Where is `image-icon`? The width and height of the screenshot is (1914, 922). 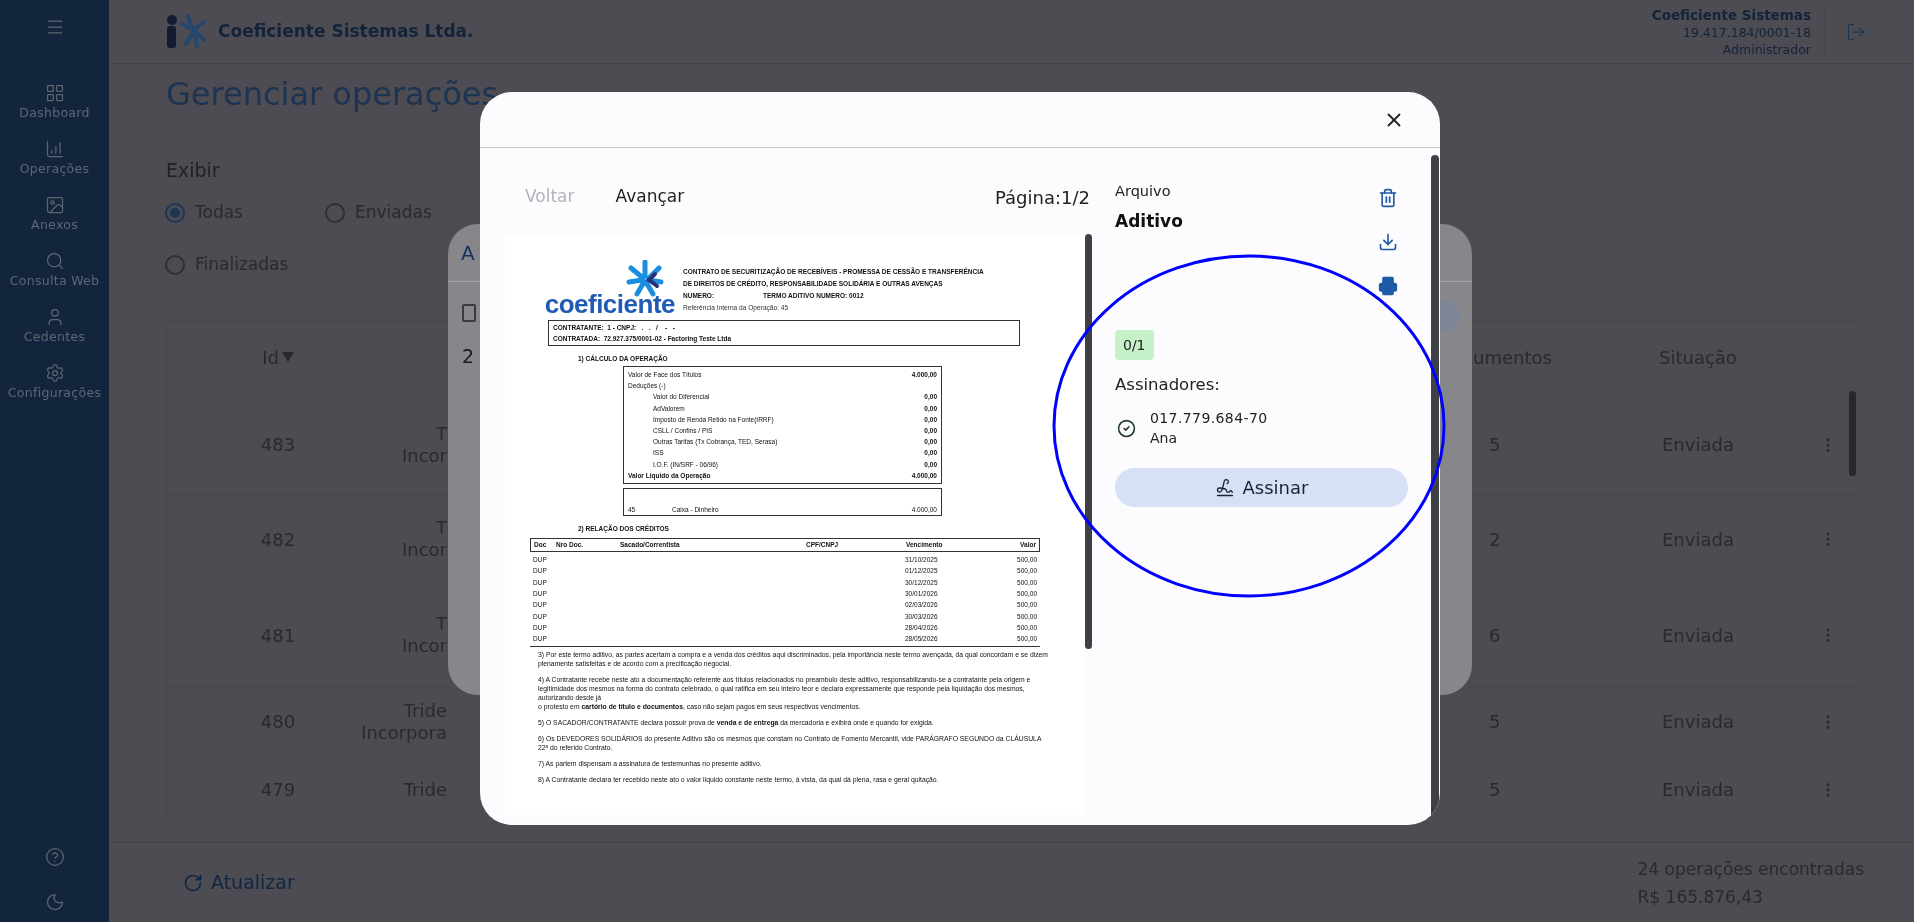 image-icon is located at coordinates (54, 205).